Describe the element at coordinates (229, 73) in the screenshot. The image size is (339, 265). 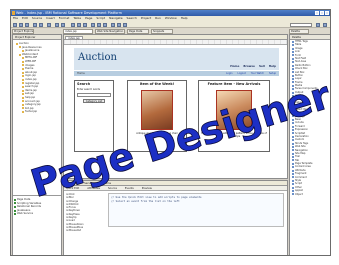
I see `link-login: Login` at that location.